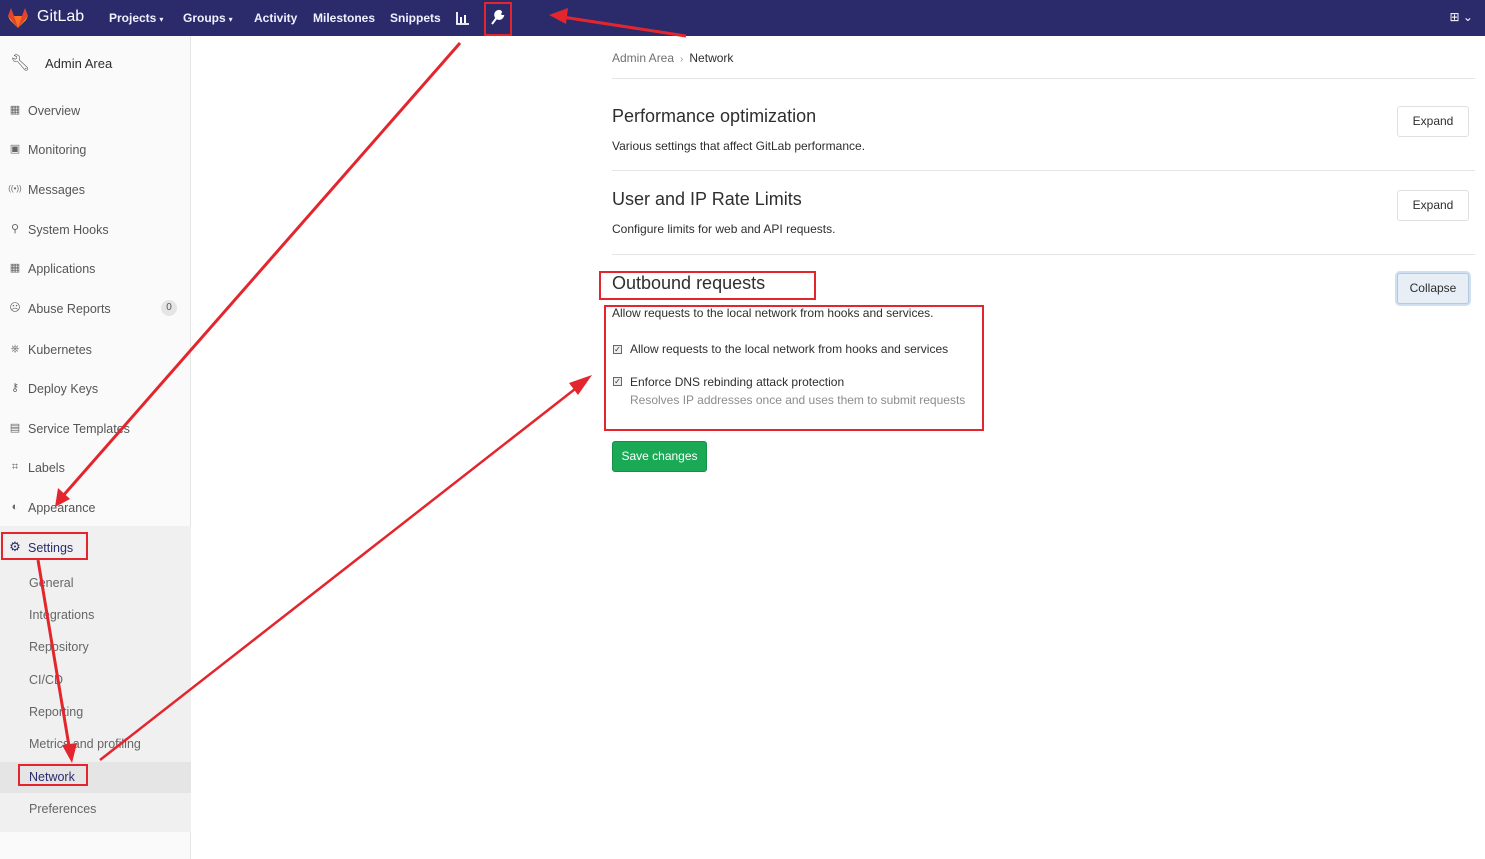 This screenshot has width=1485, height=859. I want to click on arrow-to-admin-icon, so click(621, 26).